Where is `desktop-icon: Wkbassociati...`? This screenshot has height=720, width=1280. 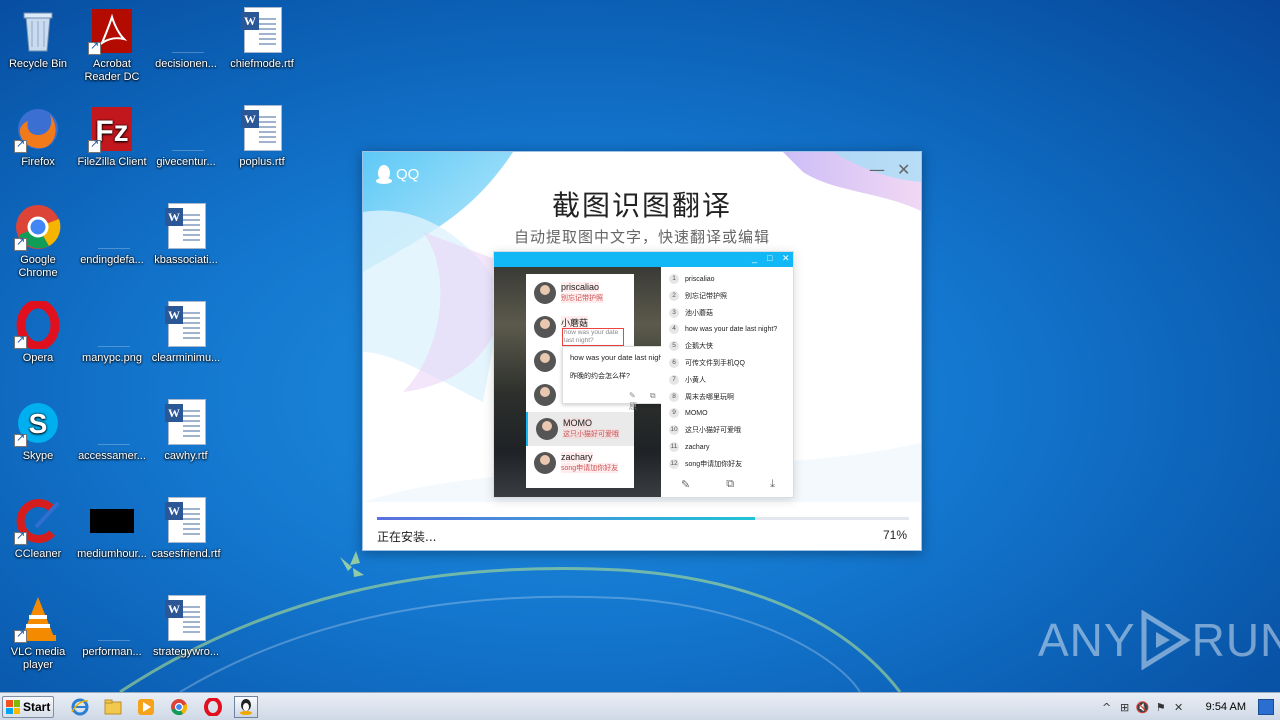 desktop-icon: Wkbassociati... is located at coordinates (186, 235).